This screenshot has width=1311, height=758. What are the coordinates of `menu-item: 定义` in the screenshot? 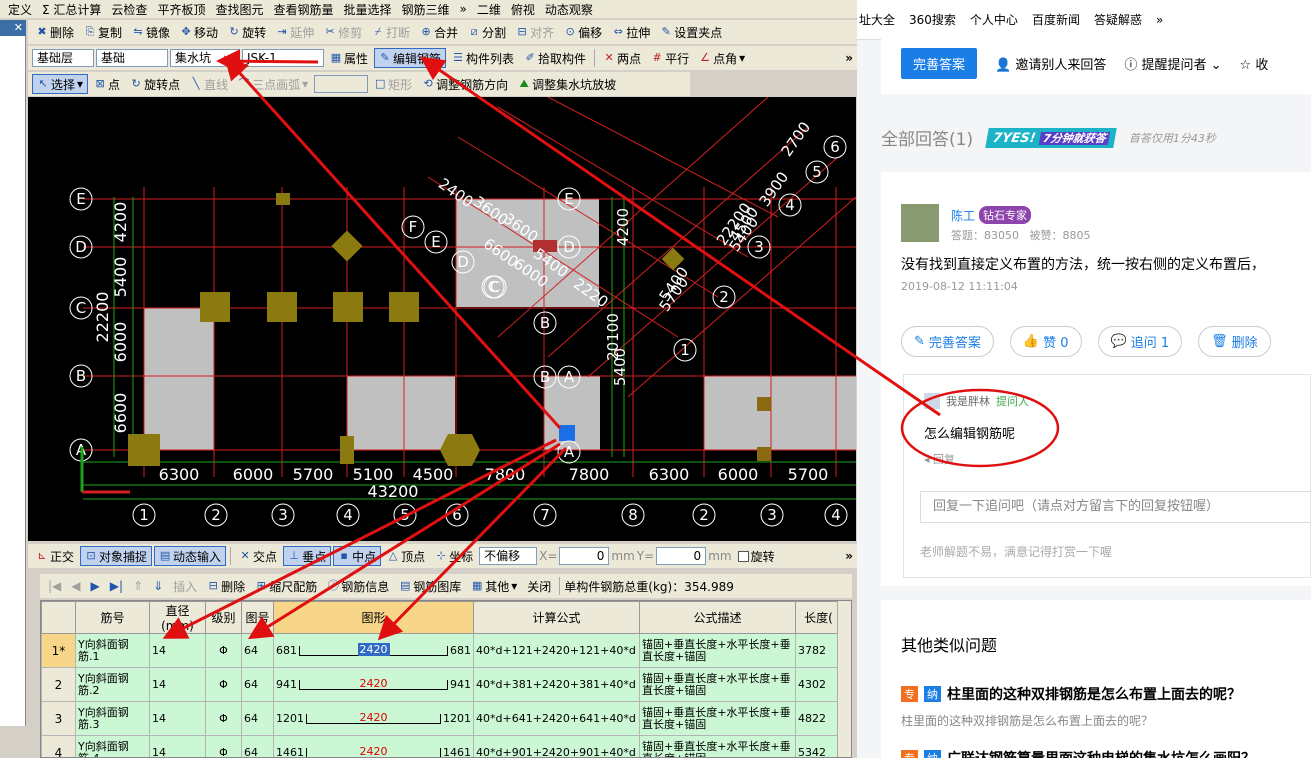 It's located at (20, 9).